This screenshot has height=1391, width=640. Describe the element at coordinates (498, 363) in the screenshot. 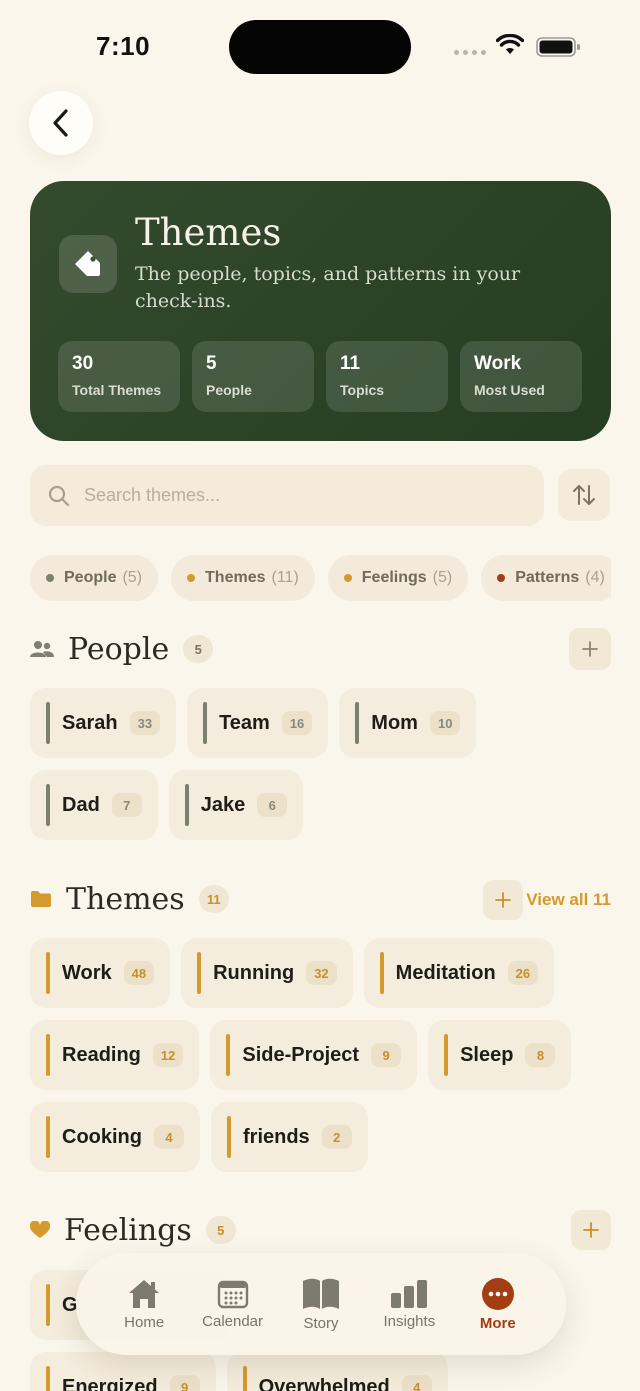

I see `stat-value: Work` at that location.